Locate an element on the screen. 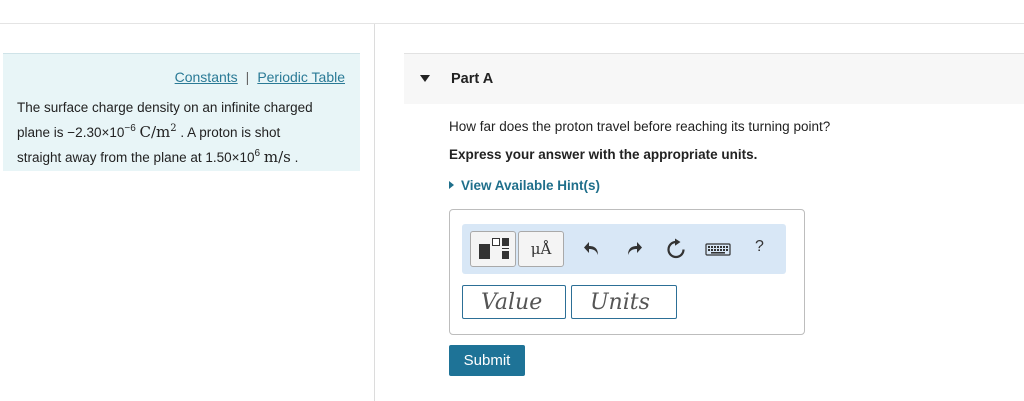  value-input is located at coordinates (514, 302).